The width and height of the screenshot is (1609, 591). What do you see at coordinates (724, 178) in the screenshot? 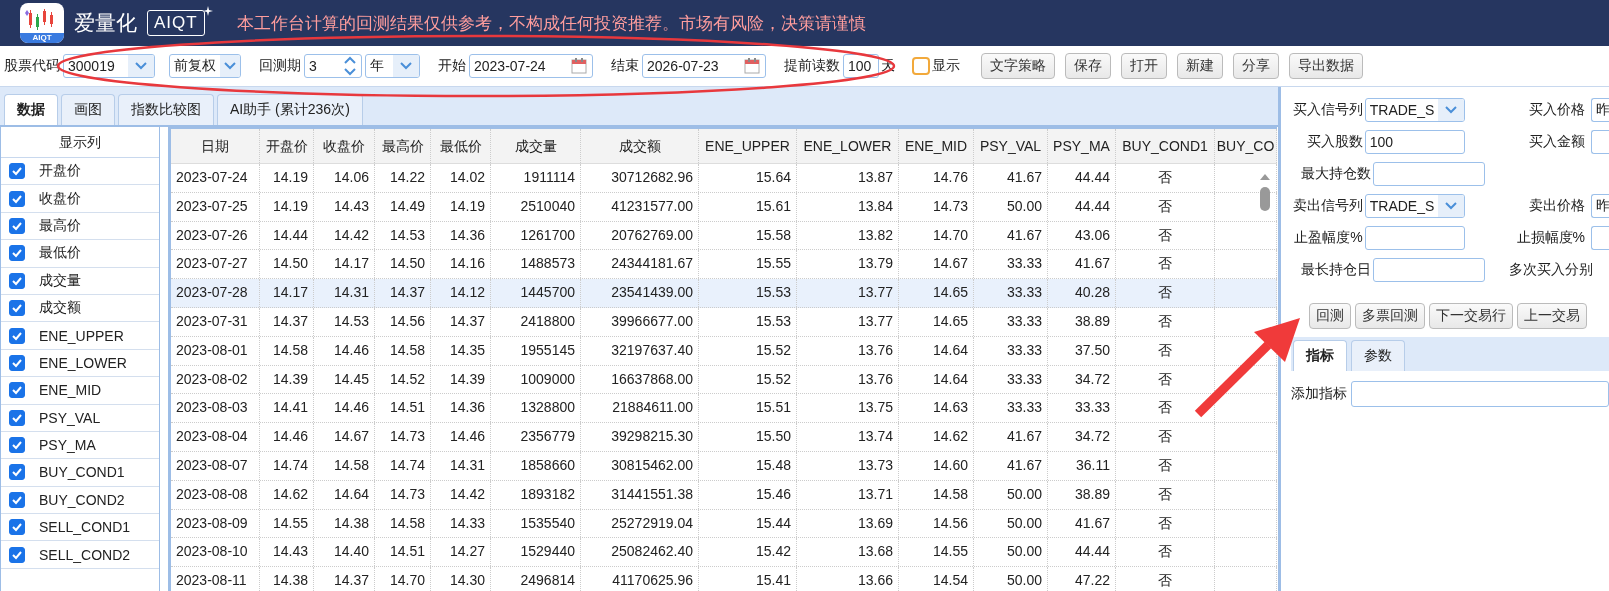
I see `table-row: 2023-07-24 14.19 14.06 14.22 14.02 1911114 30712682.96 15.64 13.87 14.76 41.67 44.44 否` at bounding box center [724, 178].